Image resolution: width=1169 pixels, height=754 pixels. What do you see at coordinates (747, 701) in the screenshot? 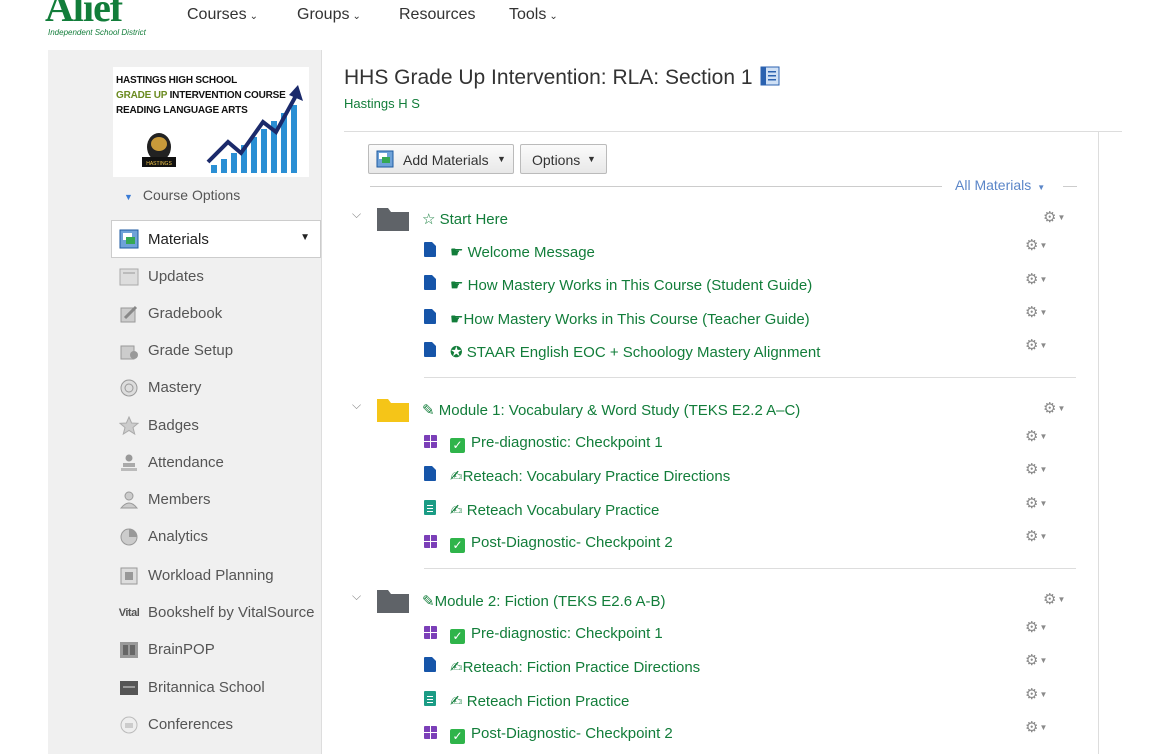
I see `list-item: ✍ Reteach Fiction Practice` at bounding box center [747, 701].